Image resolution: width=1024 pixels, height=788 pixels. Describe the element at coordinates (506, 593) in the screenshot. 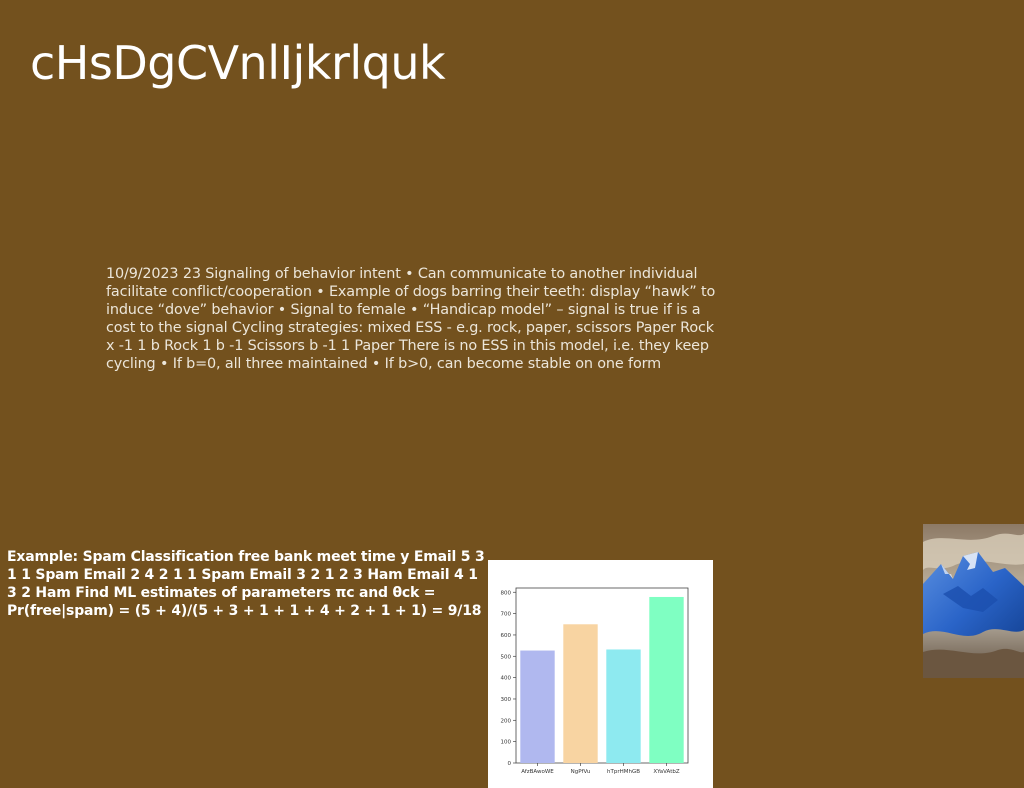

I see `y-tick-label: 800` at that location.